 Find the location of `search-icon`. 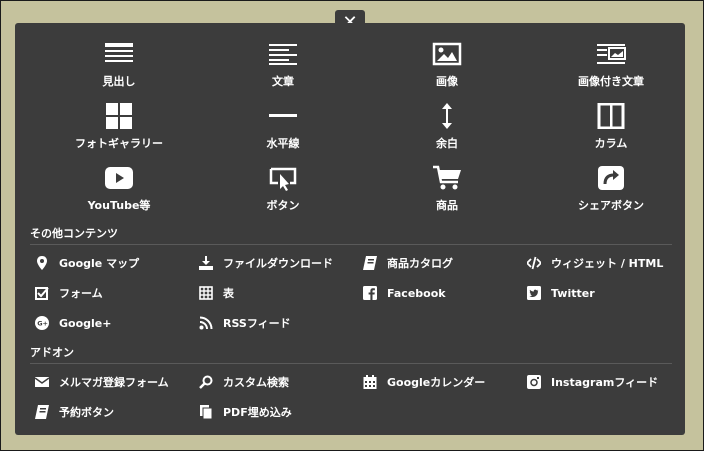

search-icon is located at coordinates (206, 382).